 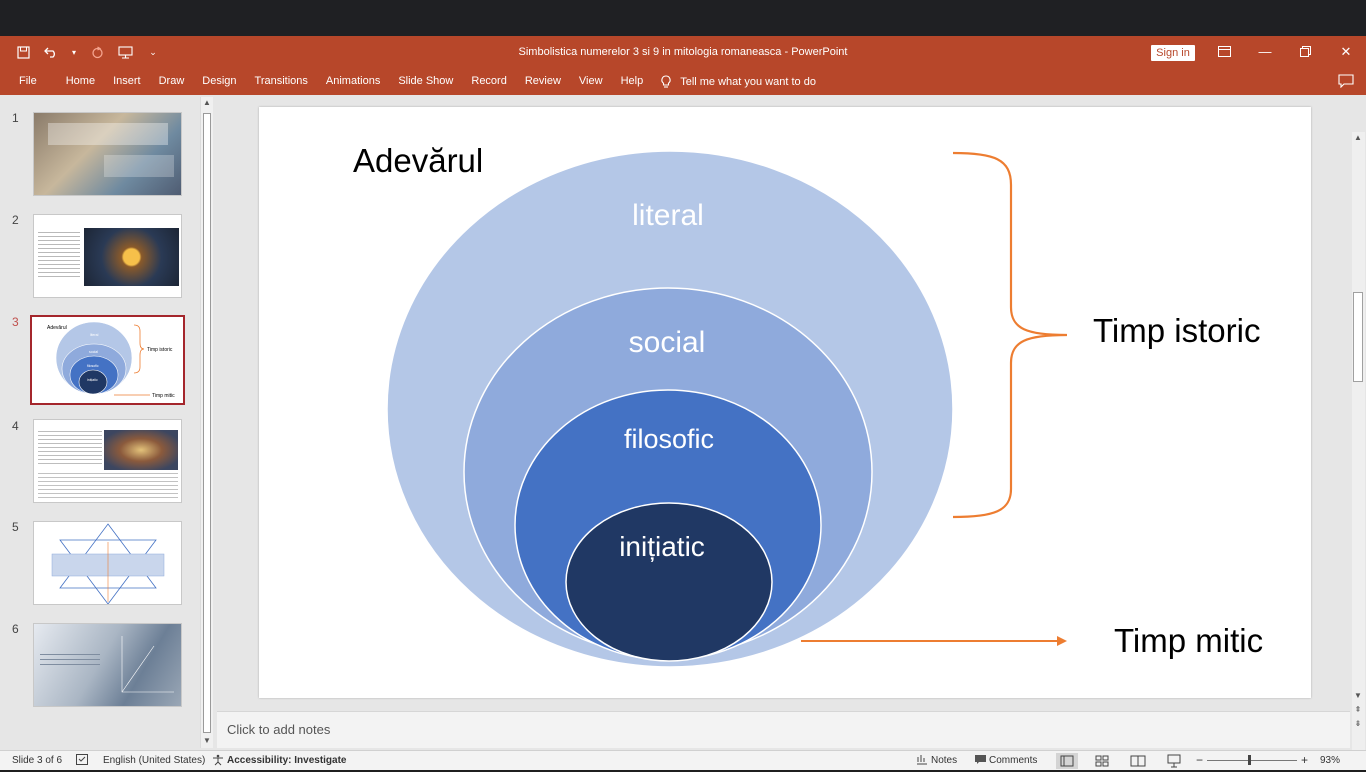 I want to click on label-timp-istoric: Timp istoric, so click(x=1176, y=330).